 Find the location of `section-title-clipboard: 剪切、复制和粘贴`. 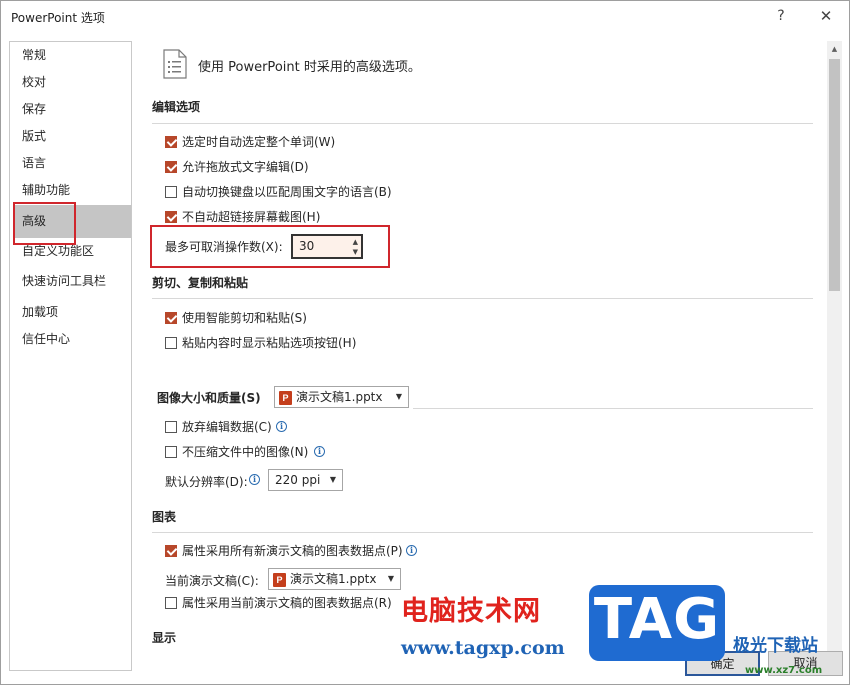

section-title-clipboard: 剪切、复制和粘贴 is located at coordinates (200, 283).